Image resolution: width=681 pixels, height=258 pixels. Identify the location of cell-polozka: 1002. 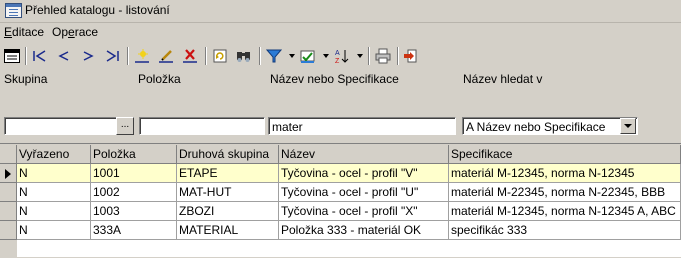
(134, 192).